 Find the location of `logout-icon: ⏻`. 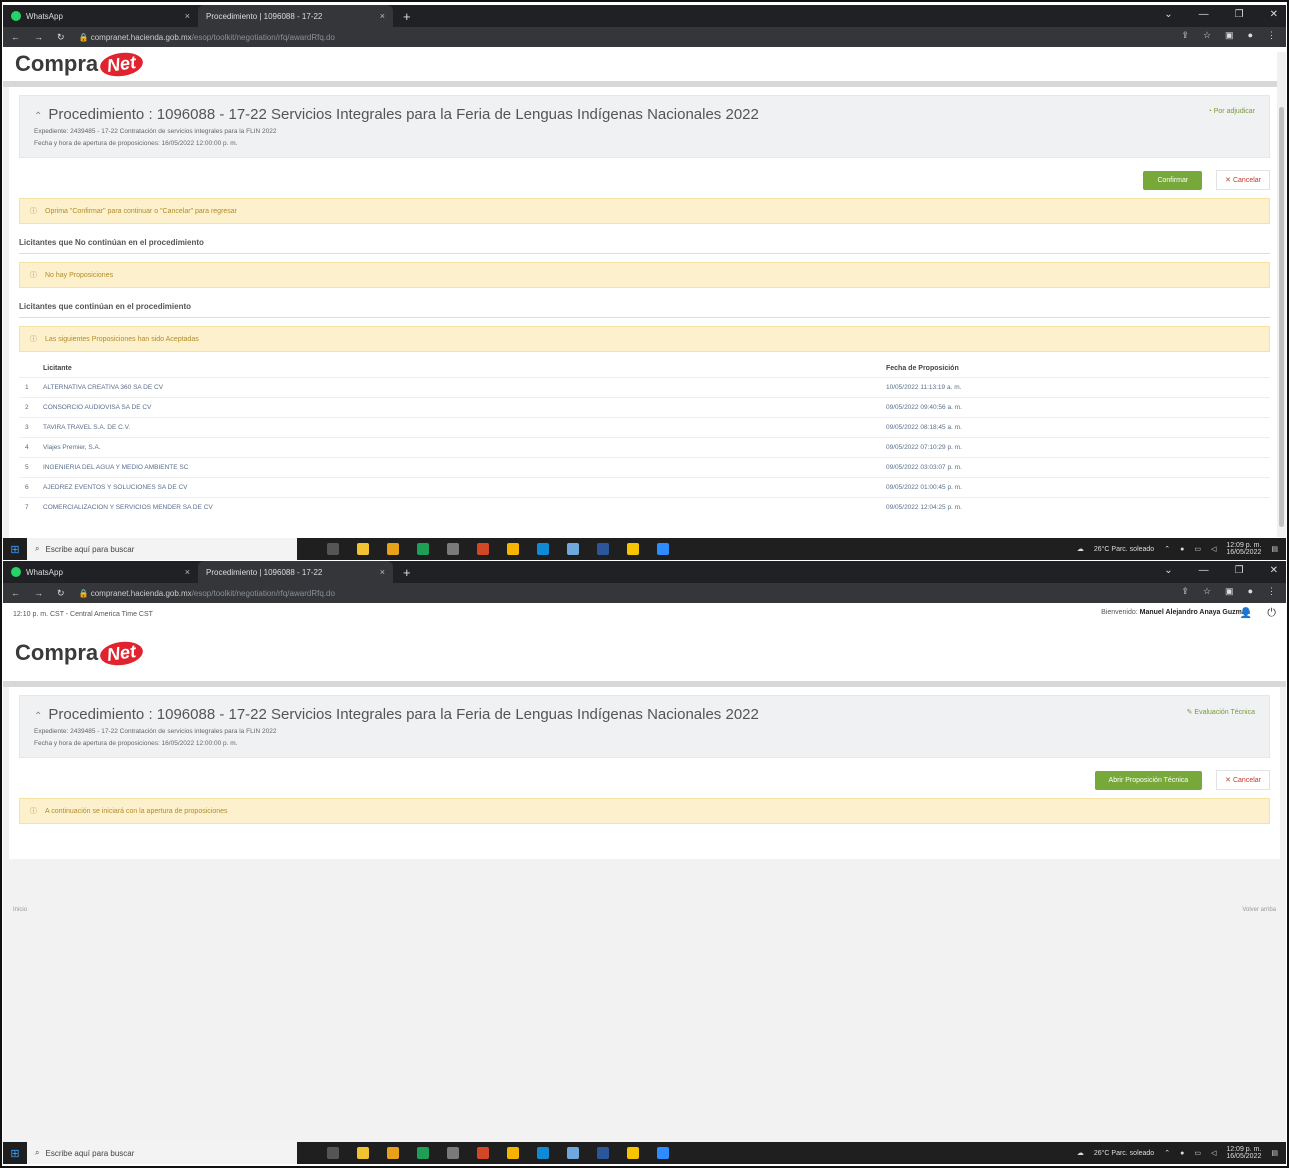

logout-icon: ⏻ is located at coordinates (1271, 613).